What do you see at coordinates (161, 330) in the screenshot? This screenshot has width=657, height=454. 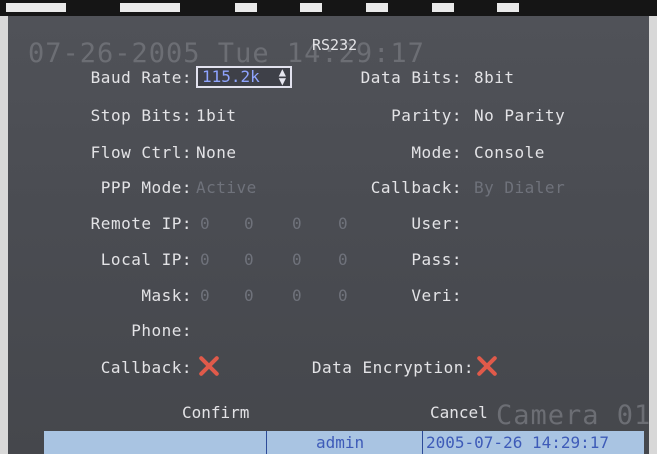 I see `phone-label: Phone:` at bounding box center [161, 330].